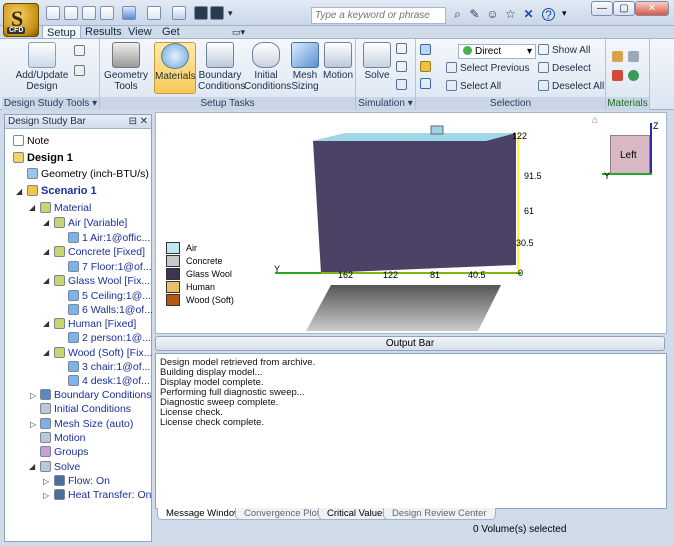  Describe the element at coordinates (528, 14) in the screenshot. I see `exchange-icon: ✕` at that location.